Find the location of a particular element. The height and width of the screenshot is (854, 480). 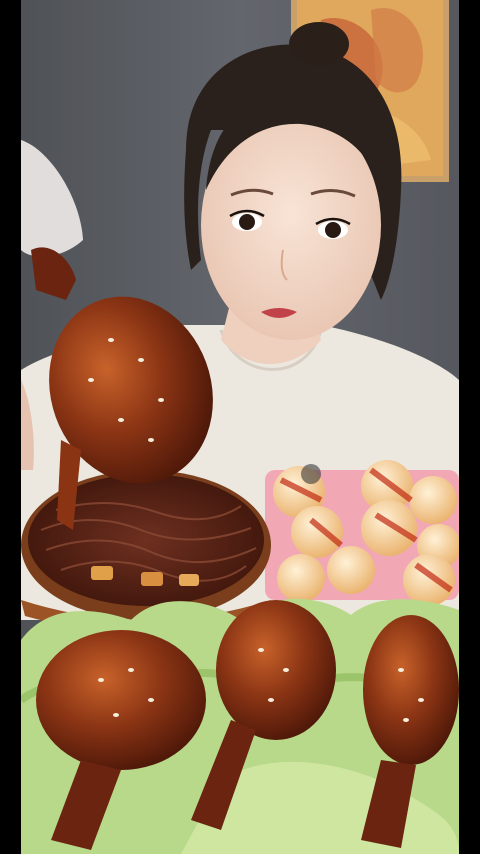

bun-tray is located at coordinates (362, 533).